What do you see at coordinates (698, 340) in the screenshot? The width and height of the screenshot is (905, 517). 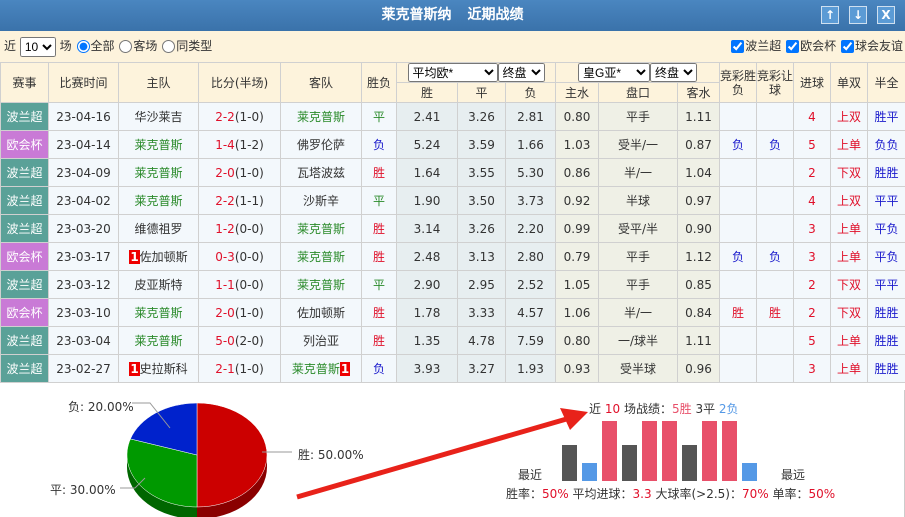 I see `away-water: 1.11` at bounding box center [698, 340].